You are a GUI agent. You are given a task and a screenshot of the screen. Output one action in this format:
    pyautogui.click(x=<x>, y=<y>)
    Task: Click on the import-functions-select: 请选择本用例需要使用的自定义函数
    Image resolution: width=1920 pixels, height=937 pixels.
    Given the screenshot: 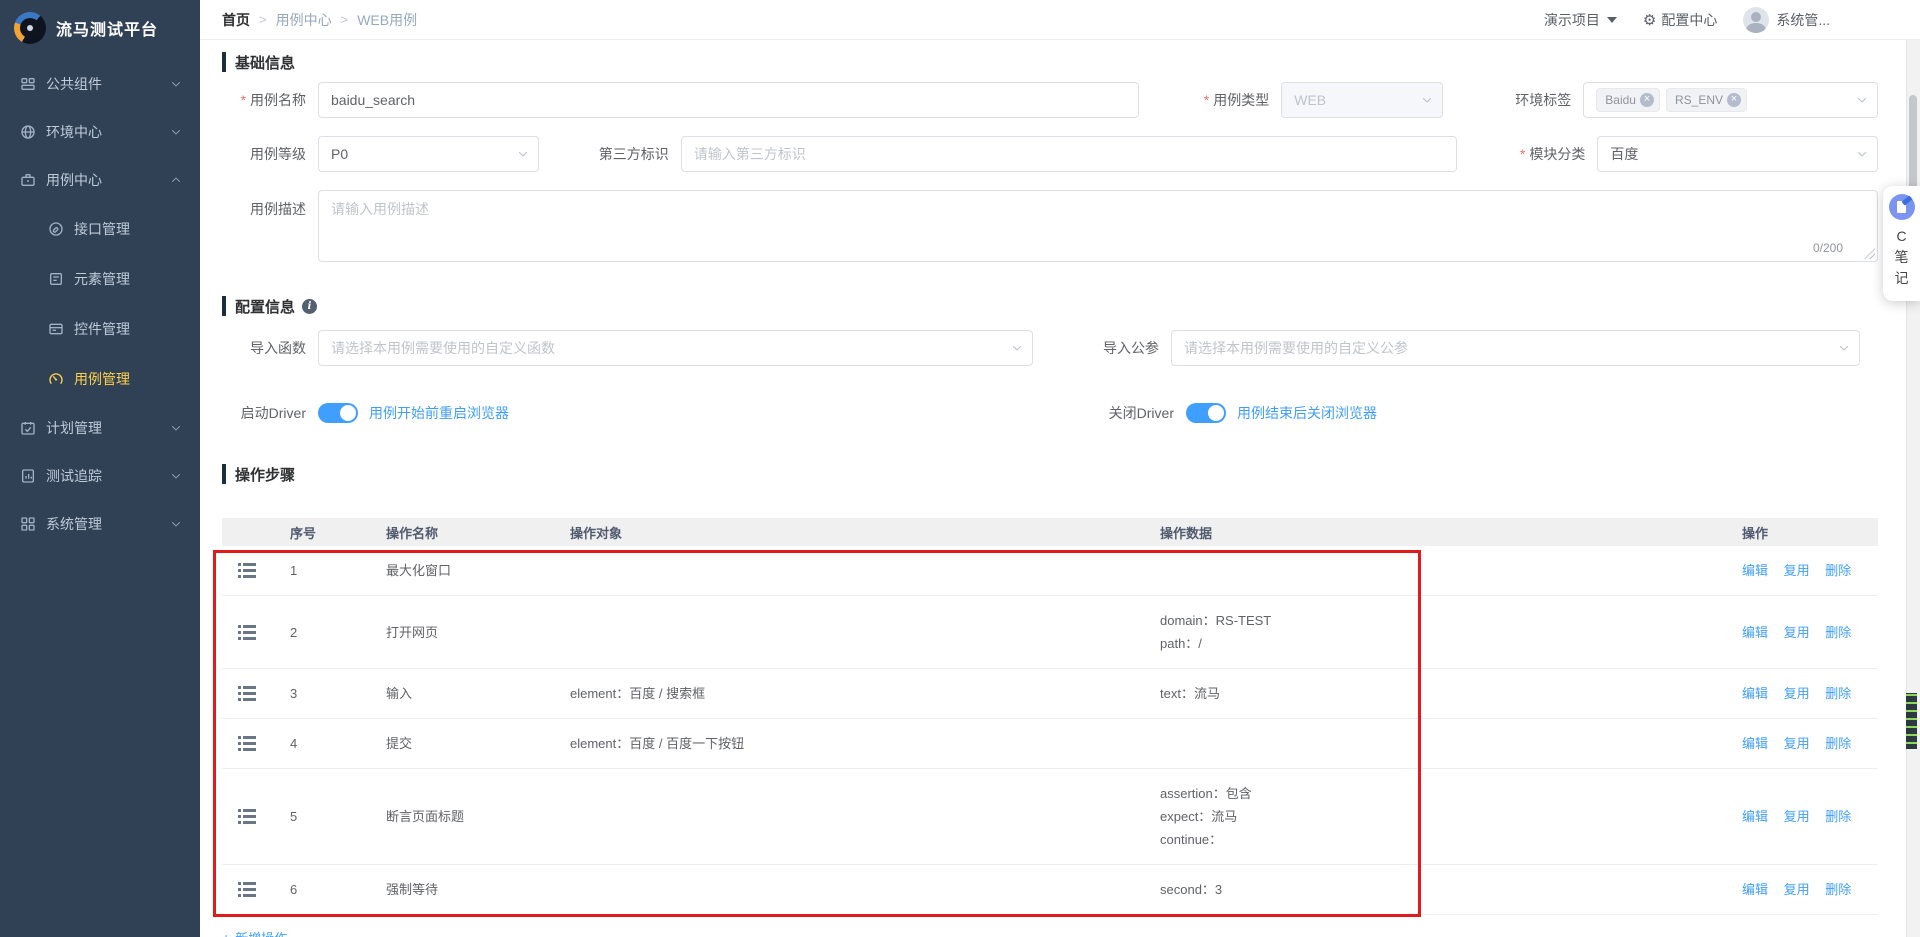 What is the action you would take?
    pyautogui.click(x=675, y=348)
    